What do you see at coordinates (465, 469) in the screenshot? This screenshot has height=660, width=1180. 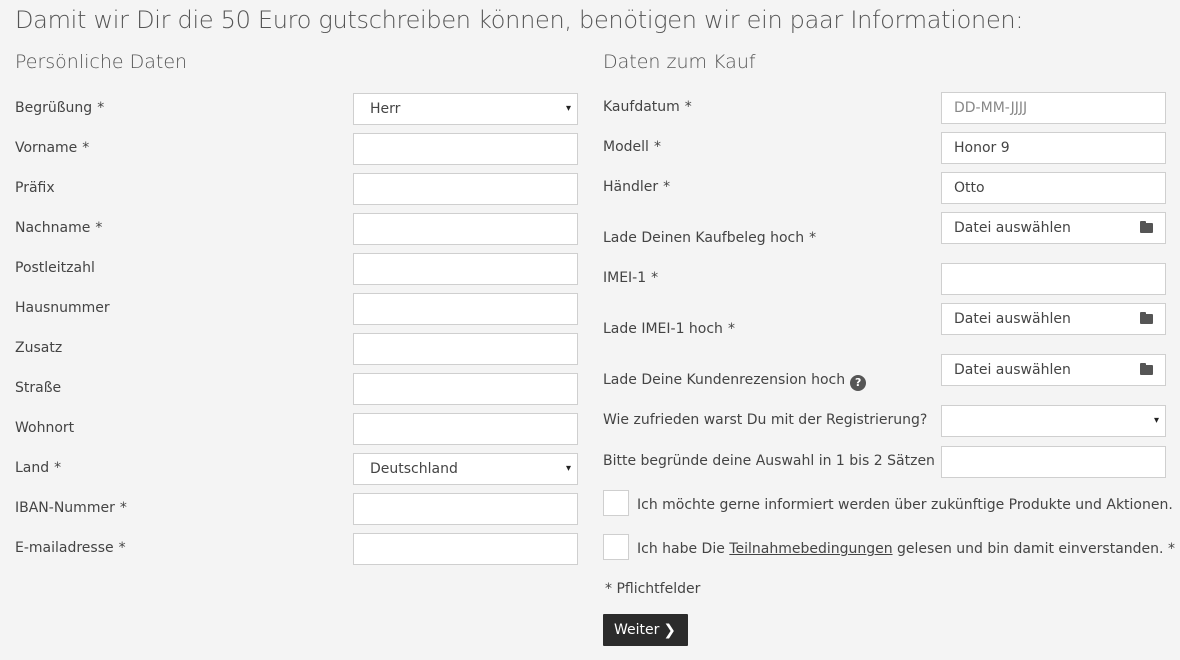 I see `country-select: Deutschland ▾` at bounding box center [465, 469].